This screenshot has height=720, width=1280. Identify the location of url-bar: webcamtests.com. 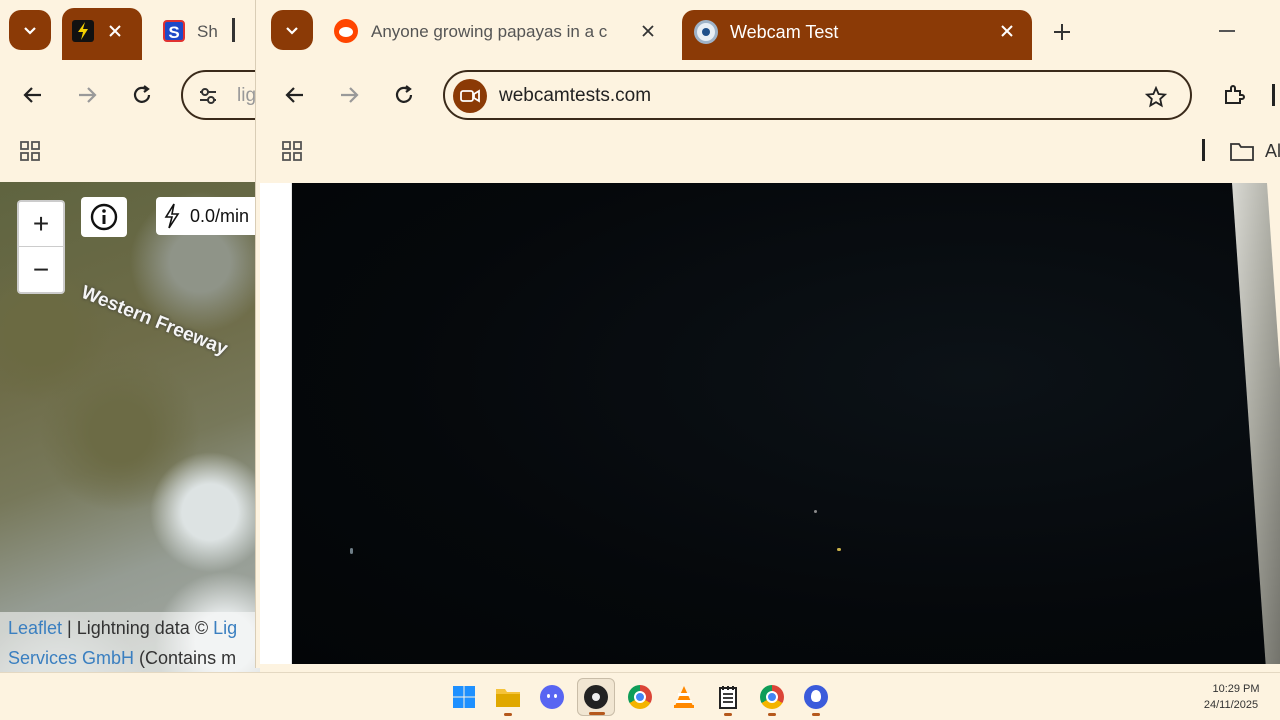
(817, 95).